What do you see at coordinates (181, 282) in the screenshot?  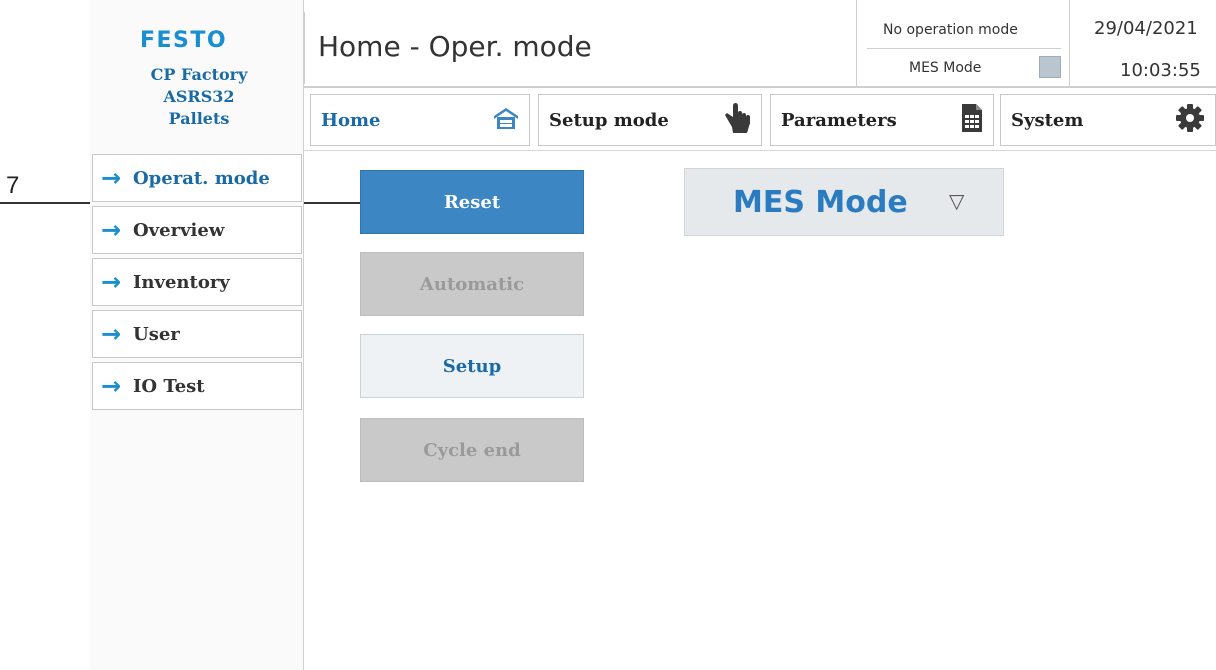 I see `nav-item-label: Inventory` at bounding box center [181, 282].